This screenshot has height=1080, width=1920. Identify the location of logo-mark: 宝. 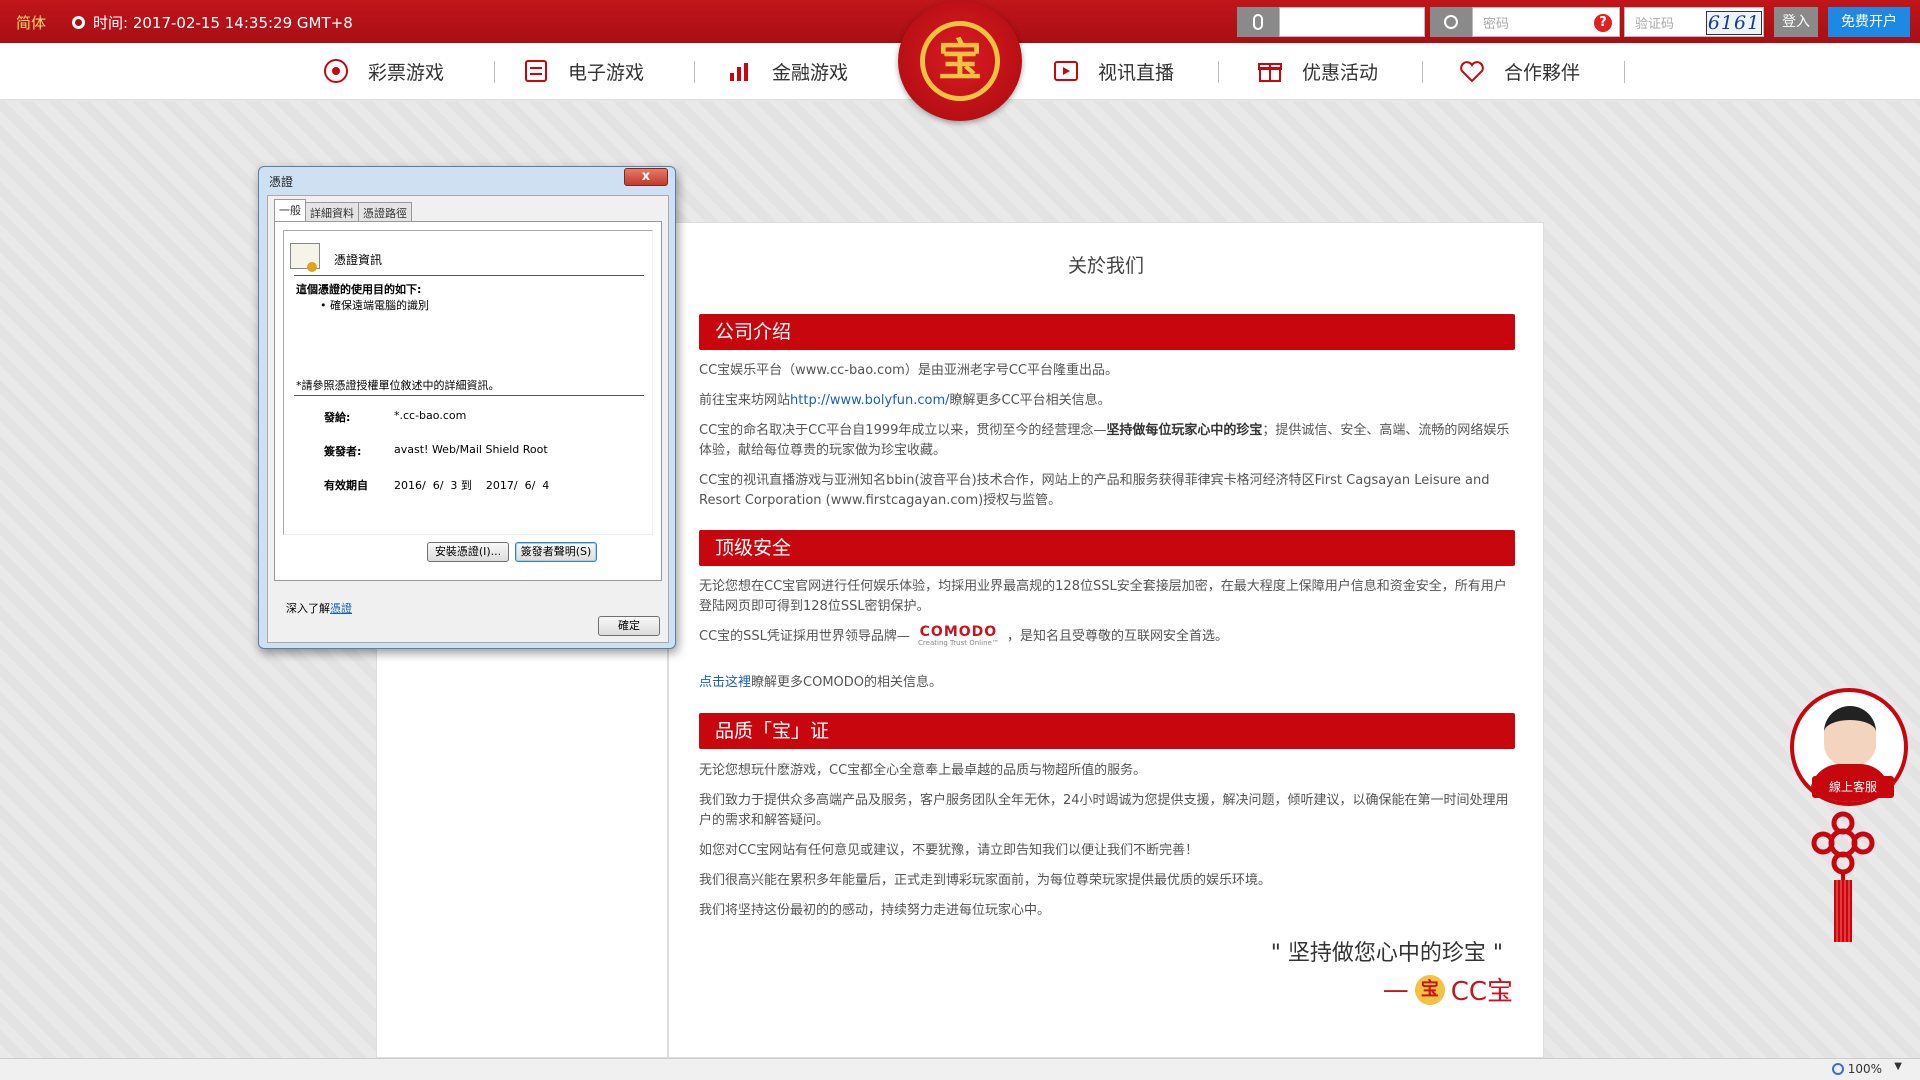
(960, 61).